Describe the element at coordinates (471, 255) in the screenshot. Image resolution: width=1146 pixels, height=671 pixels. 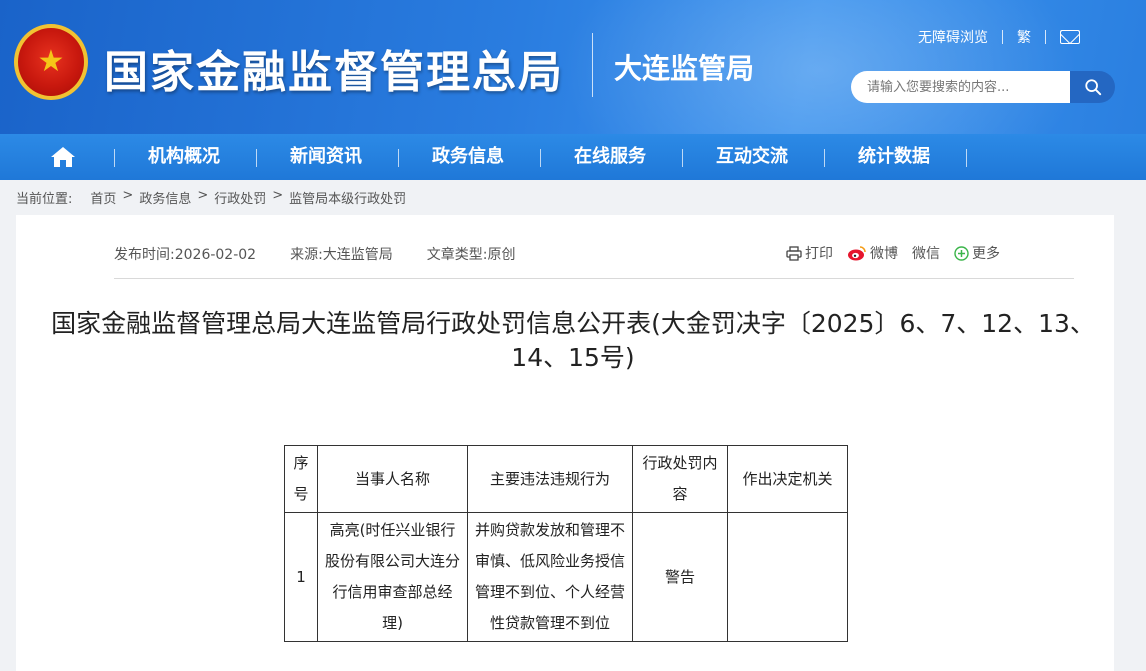
I see `article-type: 文章类型:原创` at that location.